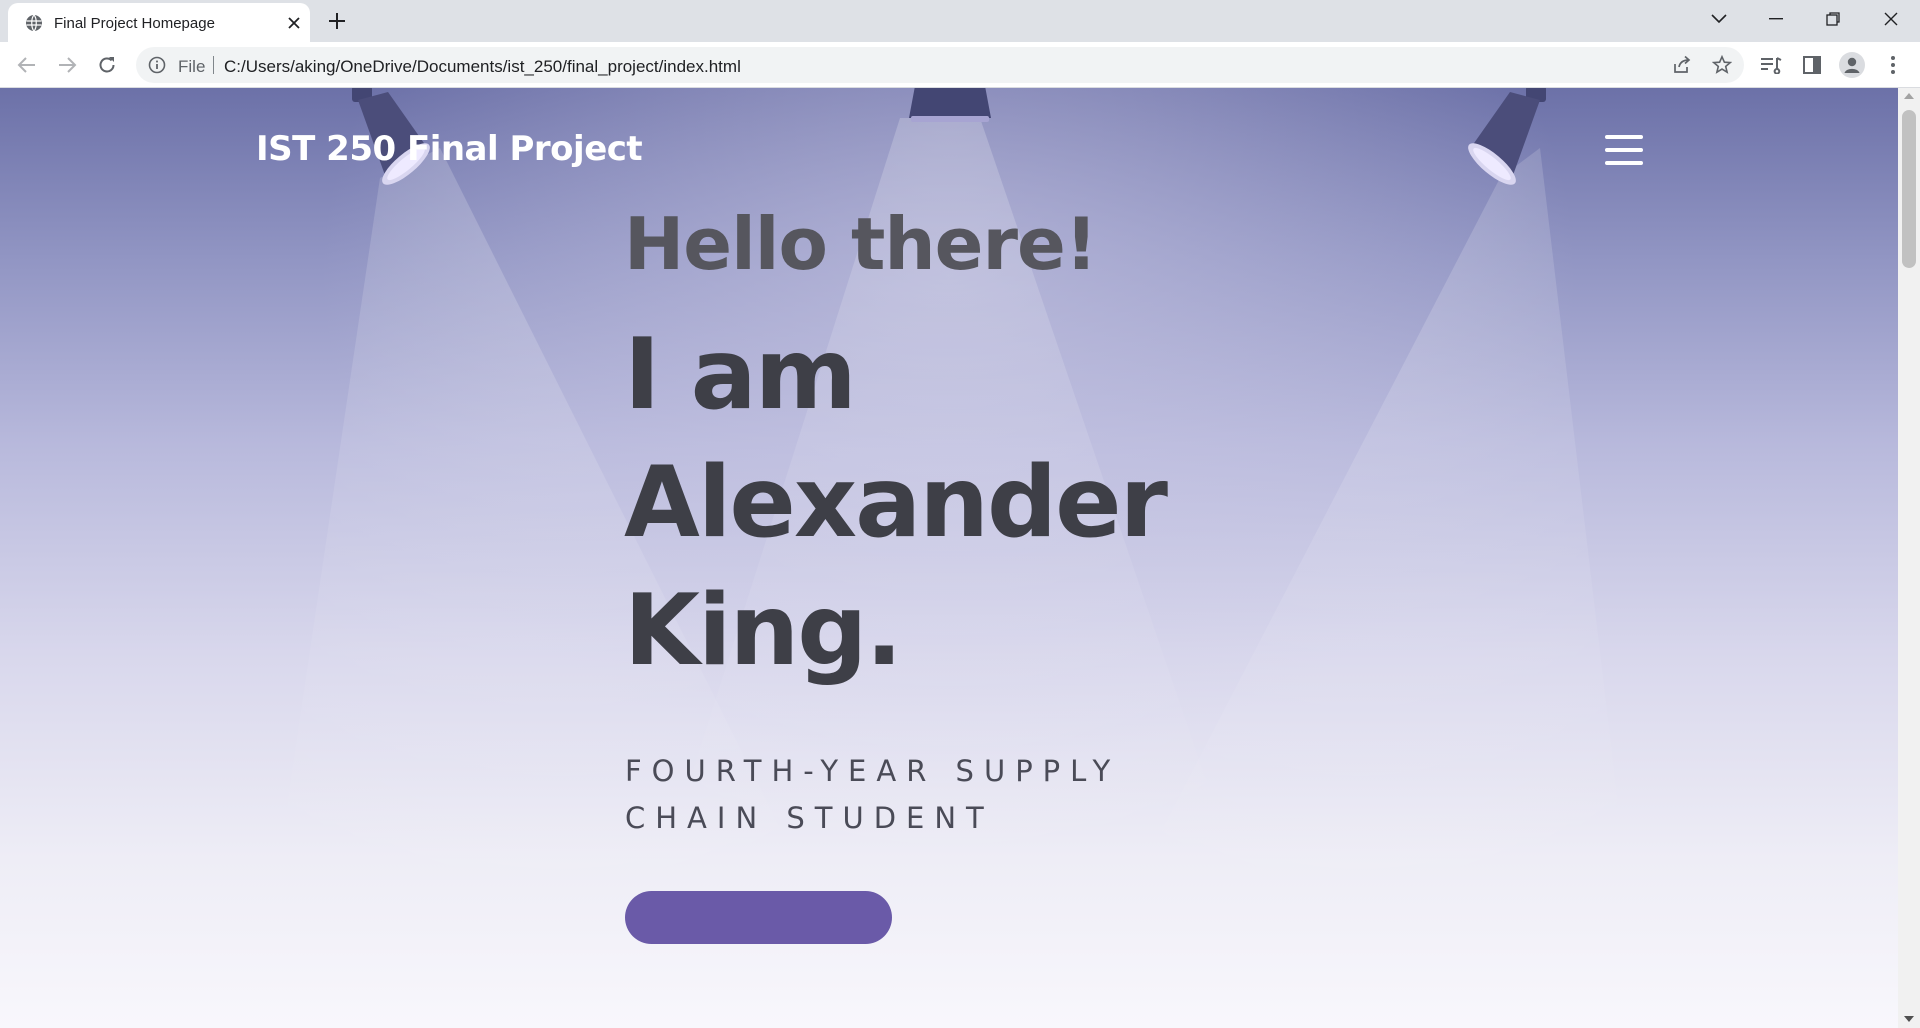  What do you see at coordinates (763, 631) in the screenshot?
I see `hero-name-line: King.` at bounding box center [763, 631].